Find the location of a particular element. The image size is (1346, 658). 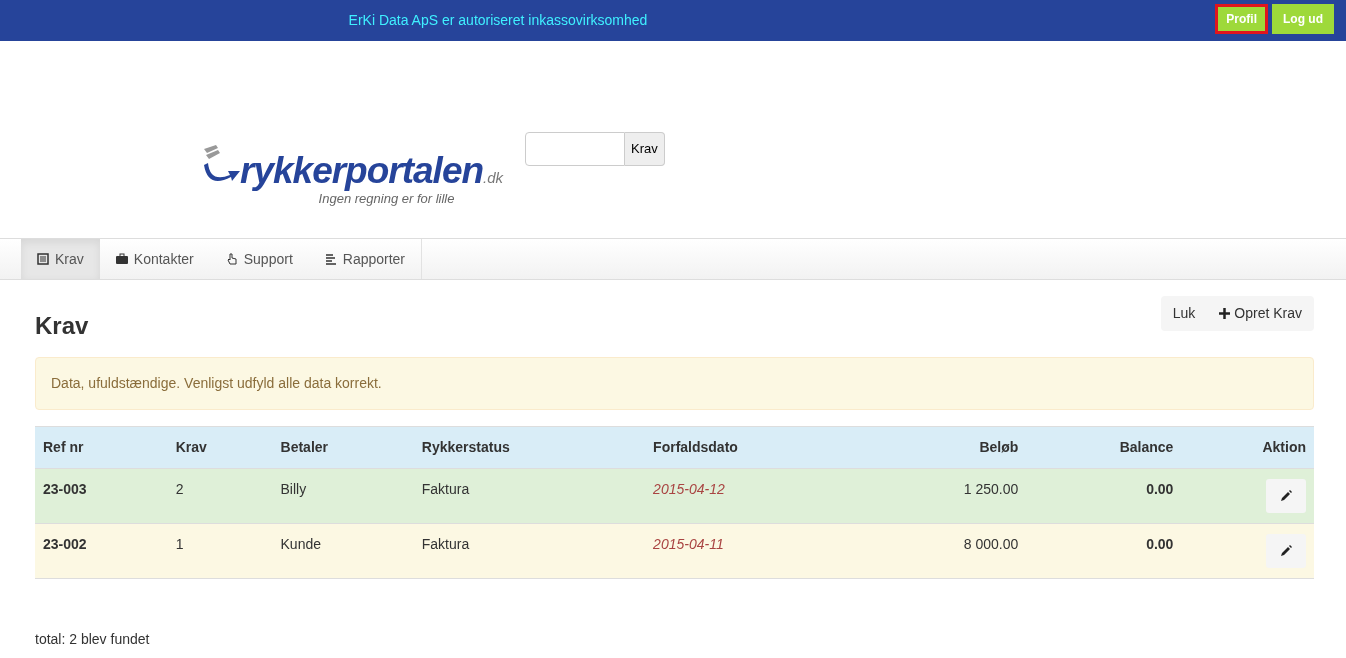

logo-text: rykkerportalen is located at coordinates (362, 170).